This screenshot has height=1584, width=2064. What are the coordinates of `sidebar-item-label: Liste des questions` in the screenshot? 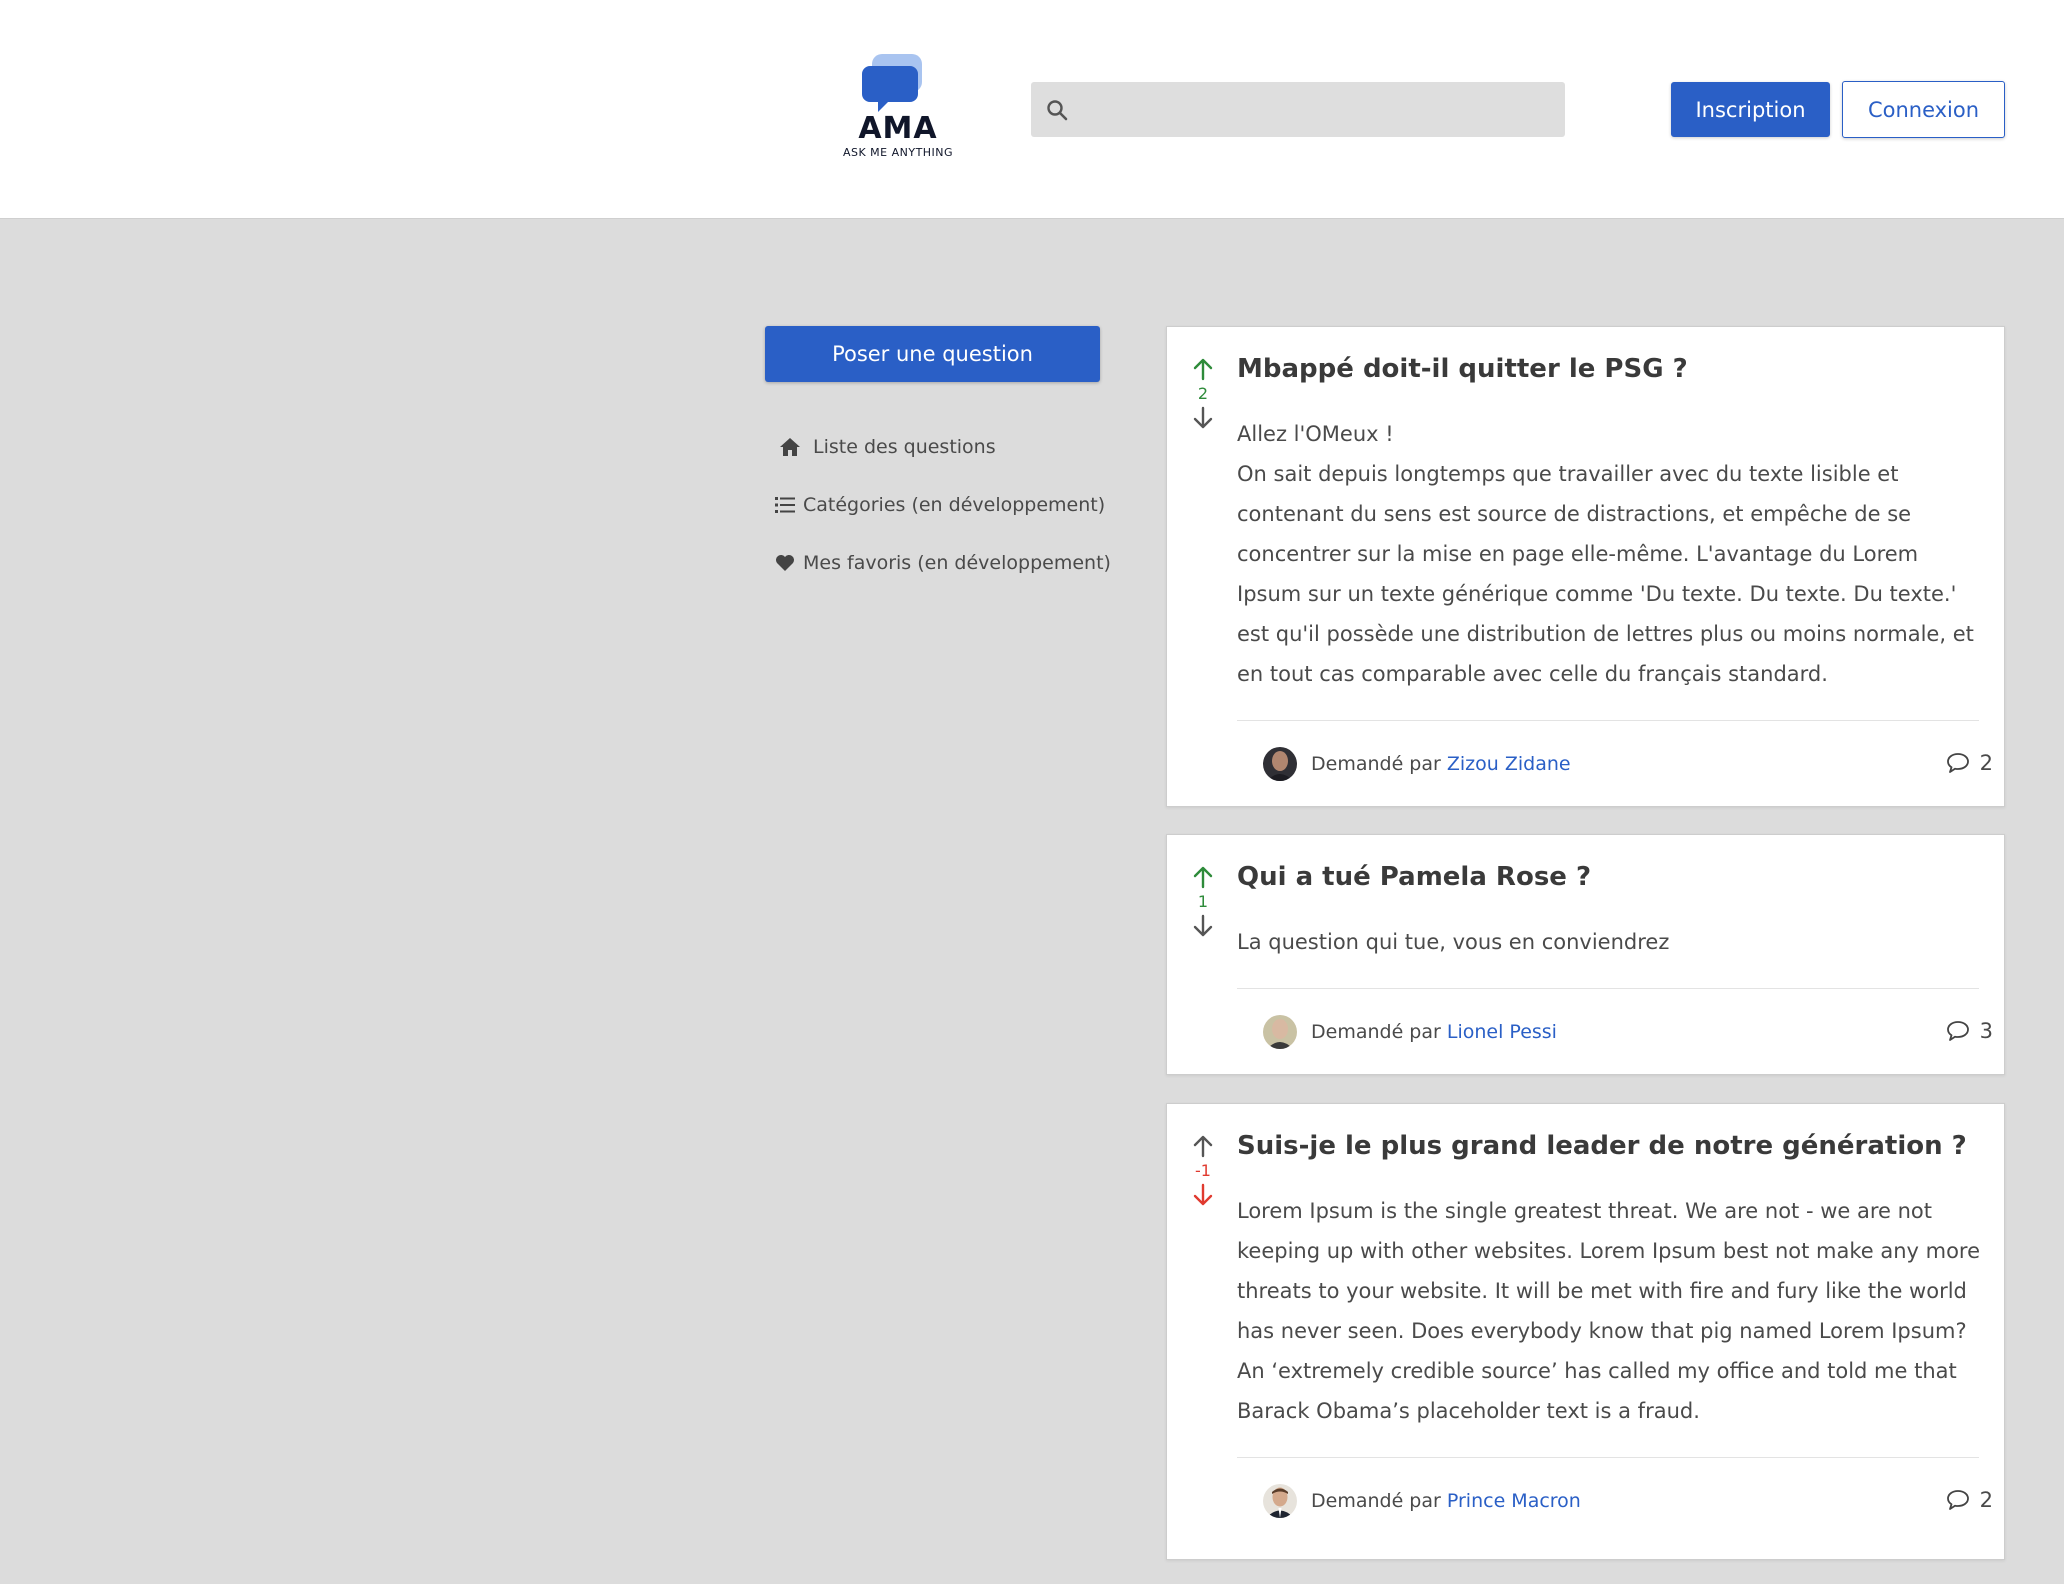 It's located at (904, 447).